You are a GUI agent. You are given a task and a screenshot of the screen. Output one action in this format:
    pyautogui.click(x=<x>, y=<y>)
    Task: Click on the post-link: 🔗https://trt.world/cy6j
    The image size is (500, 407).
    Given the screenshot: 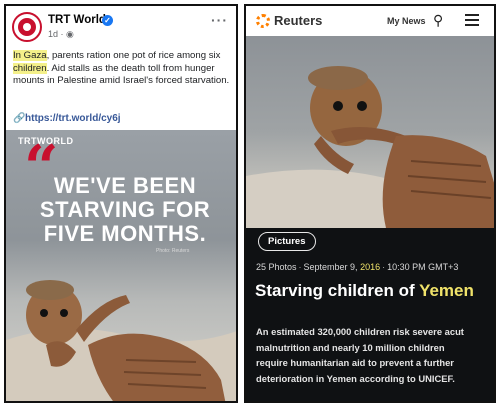 What is the action you would take?
    pyautogui.click(x=67, y=118)
    